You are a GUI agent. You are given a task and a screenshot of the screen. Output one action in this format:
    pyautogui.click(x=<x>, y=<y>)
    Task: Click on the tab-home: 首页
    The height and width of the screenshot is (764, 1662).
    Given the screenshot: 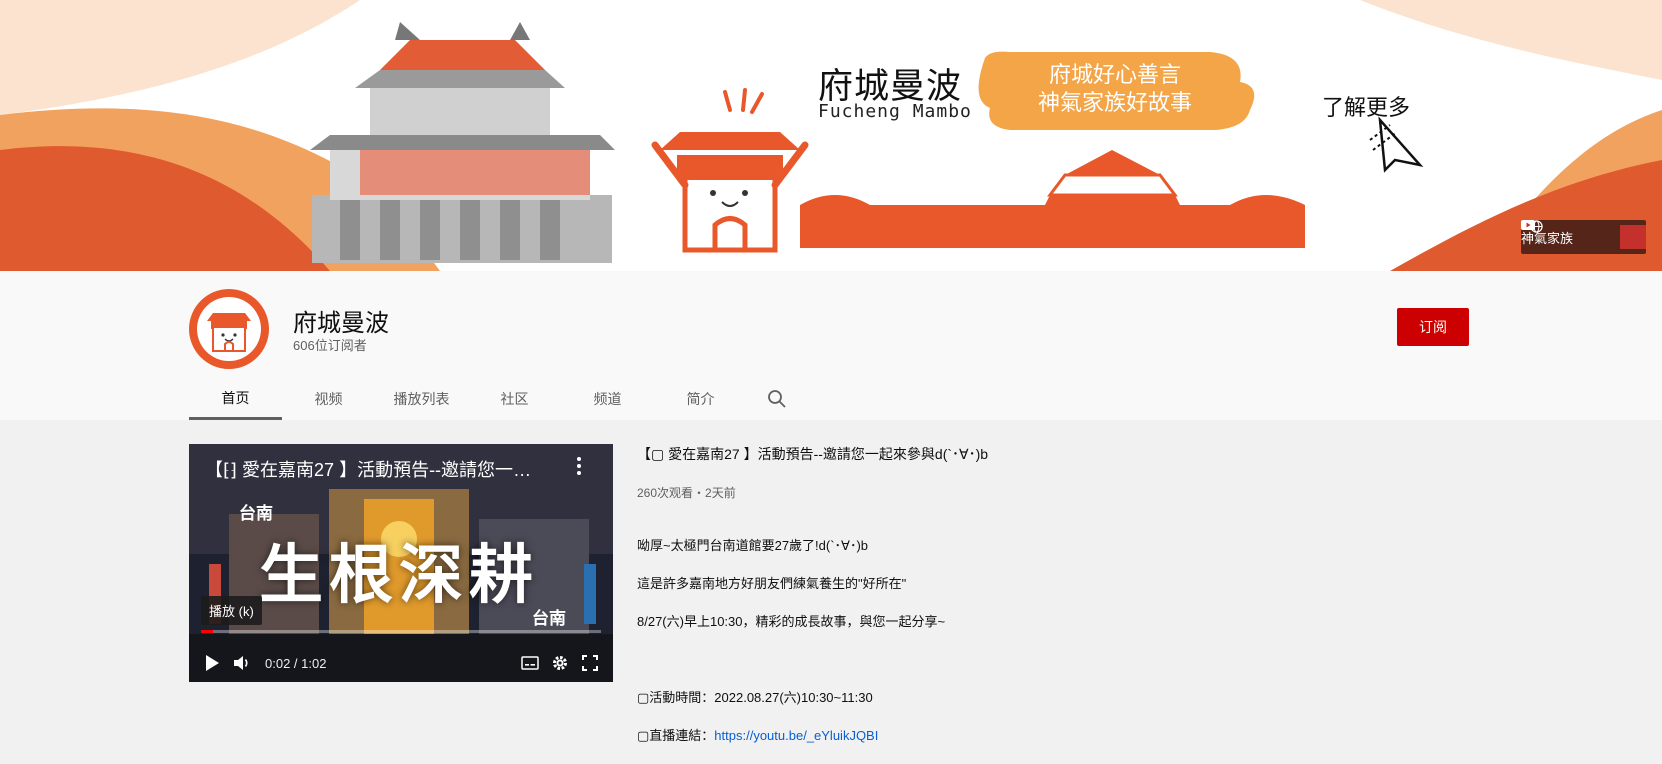 What is the action you would take?
    pyautogui.click(x=235, y=399)
    